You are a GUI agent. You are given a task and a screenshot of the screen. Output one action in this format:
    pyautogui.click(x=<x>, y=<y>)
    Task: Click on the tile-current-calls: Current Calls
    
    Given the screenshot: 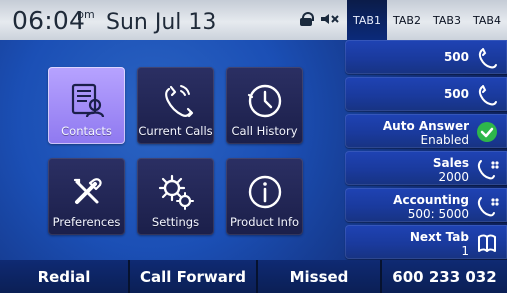 What is the action you would take?
    pyautogui.click(x=175, y=105)
    